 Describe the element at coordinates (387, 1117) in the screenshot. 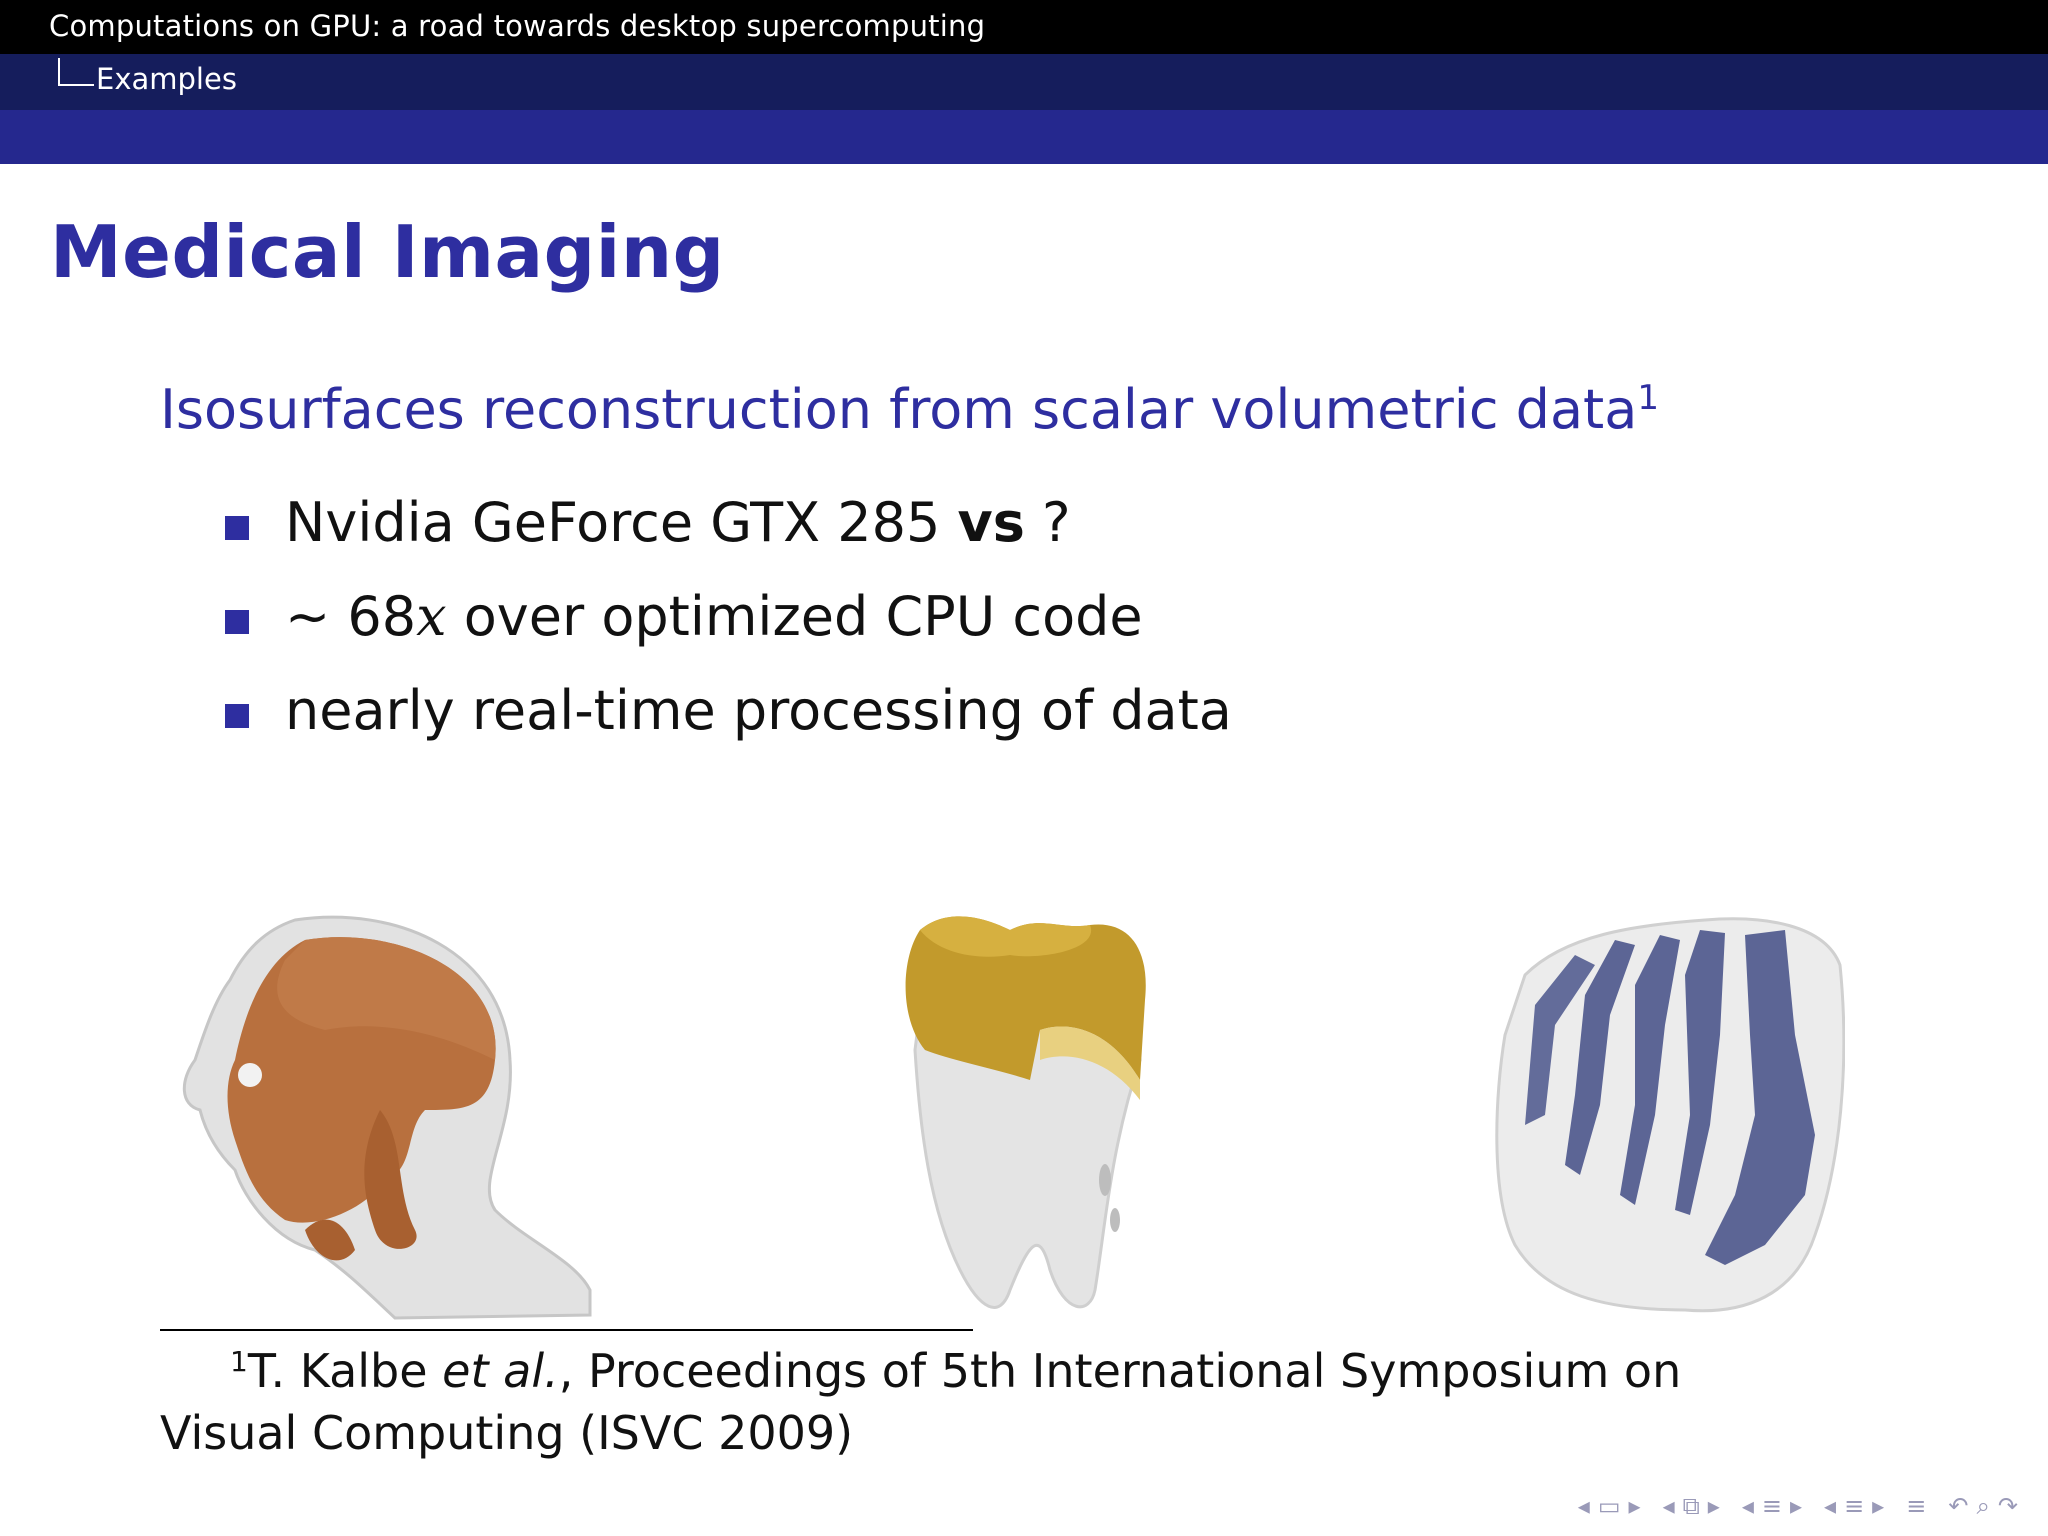

I see `head-skull-image` at that location.